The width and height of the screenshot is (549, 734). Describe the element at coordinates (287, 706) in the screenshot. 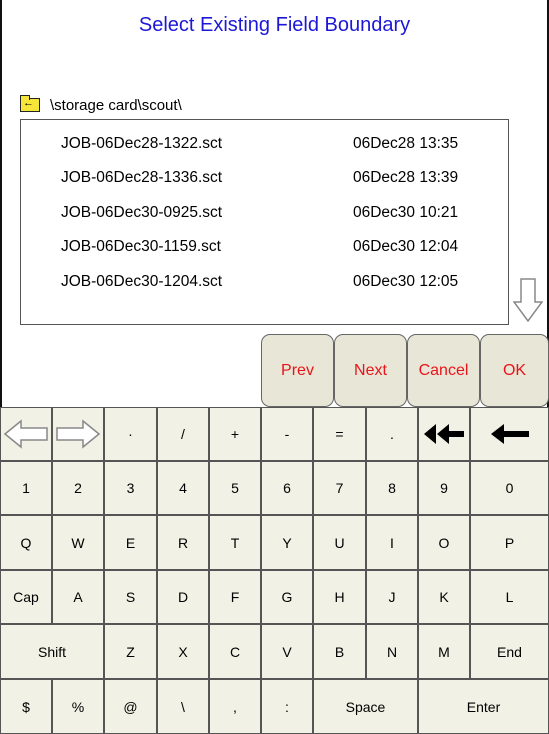

I see `key-colon: :` at that location.